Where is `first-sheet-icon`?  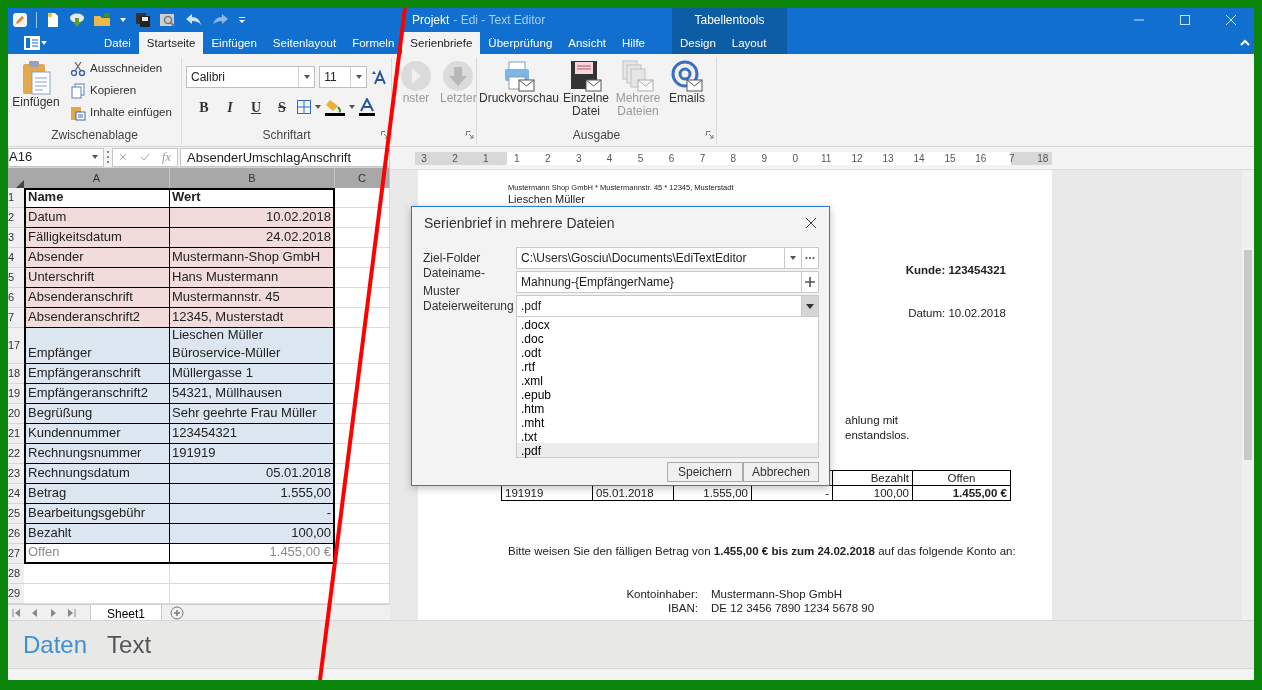 first-sheet-icon is located at coordinates (17, 612).